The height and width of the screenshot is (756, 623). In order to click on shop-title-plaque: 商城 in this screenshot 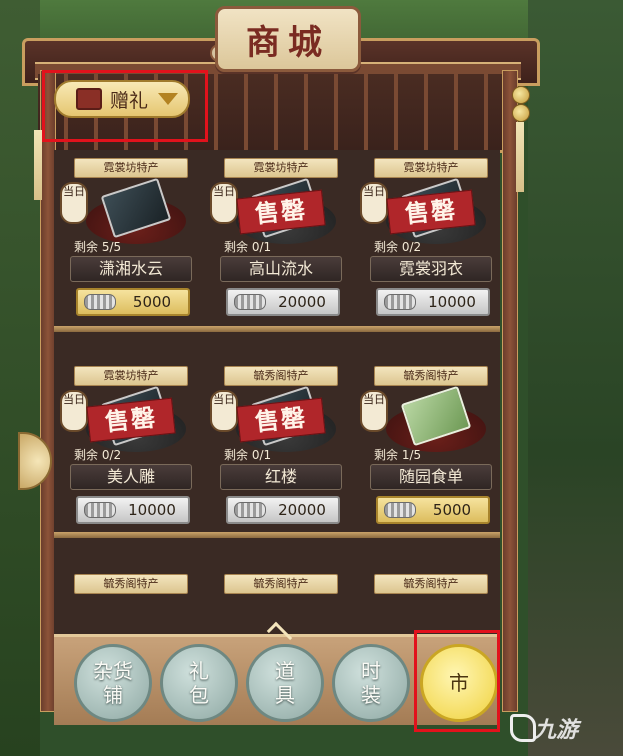, I will do `click(288, 39)`.